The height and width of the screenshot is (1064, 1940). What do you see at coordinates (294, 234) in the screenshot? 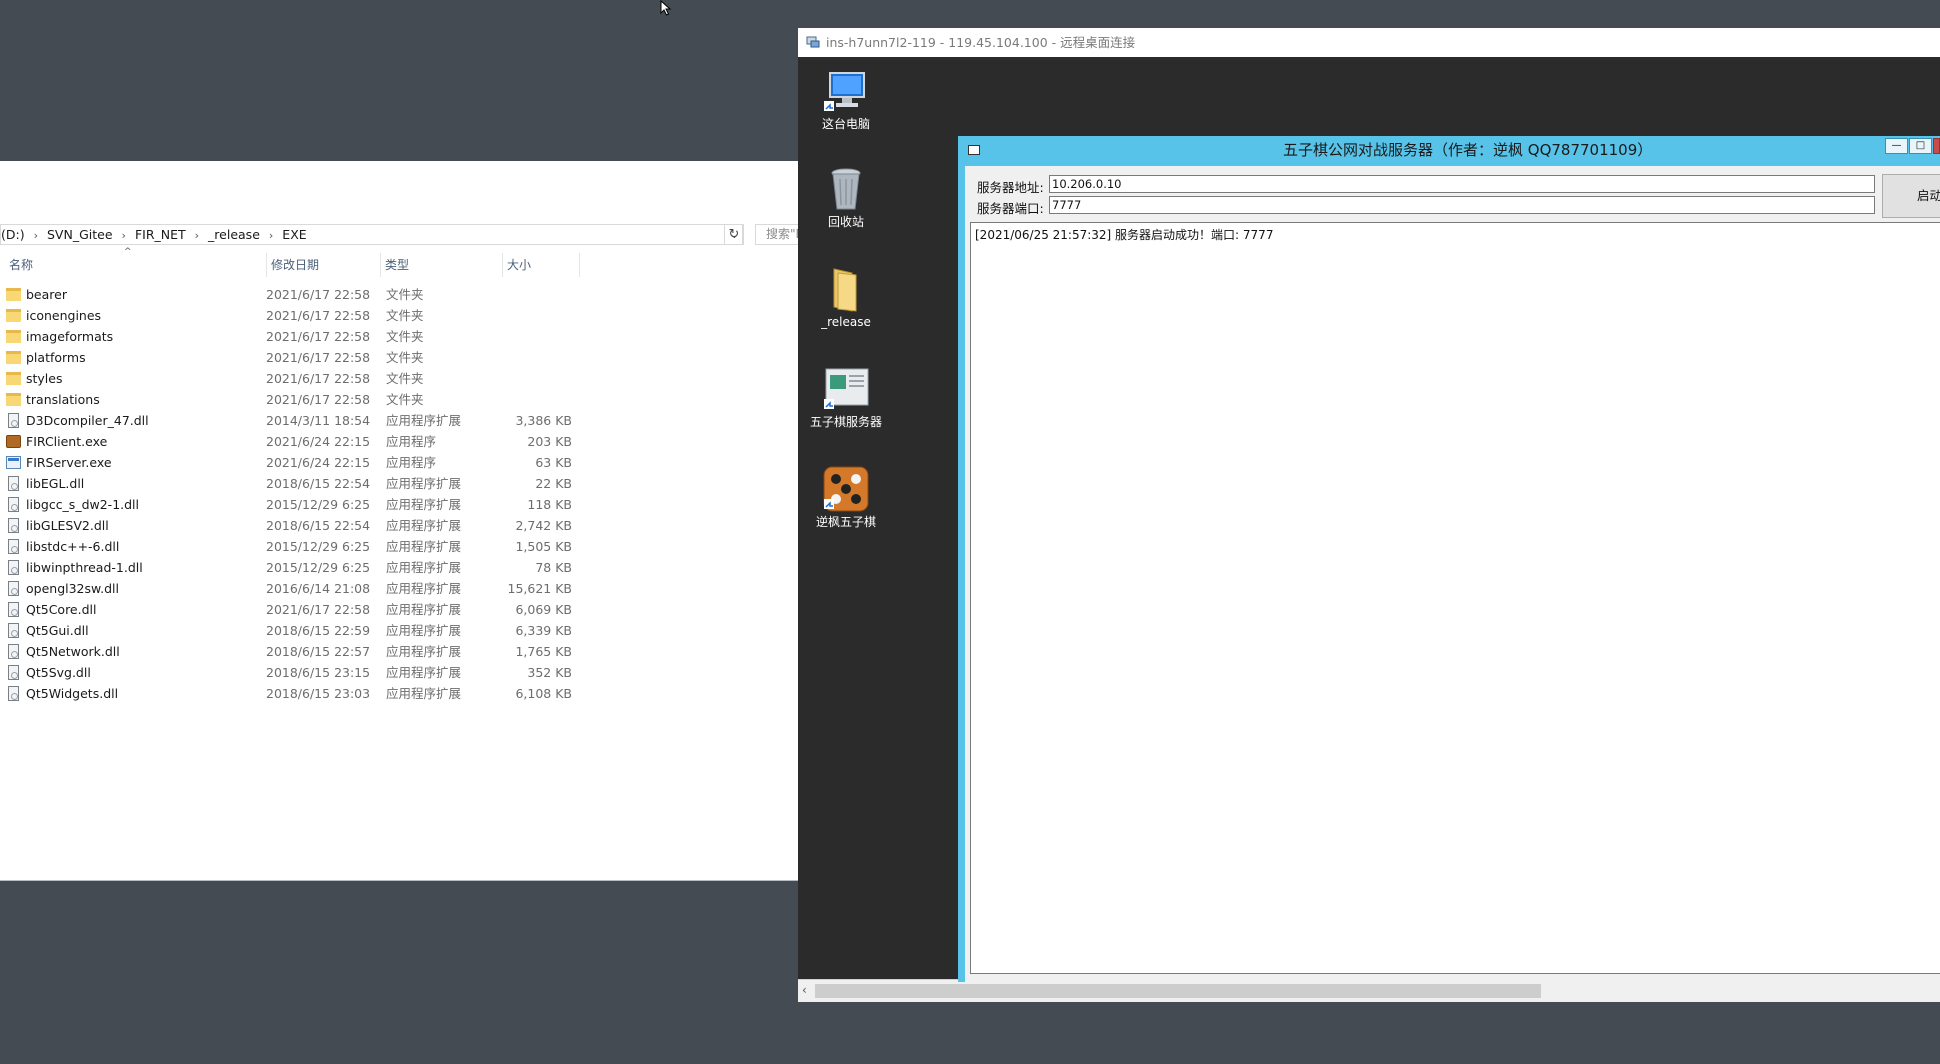
I see `breadcrumb-exe: EXE` at bounding box center [294, 234].